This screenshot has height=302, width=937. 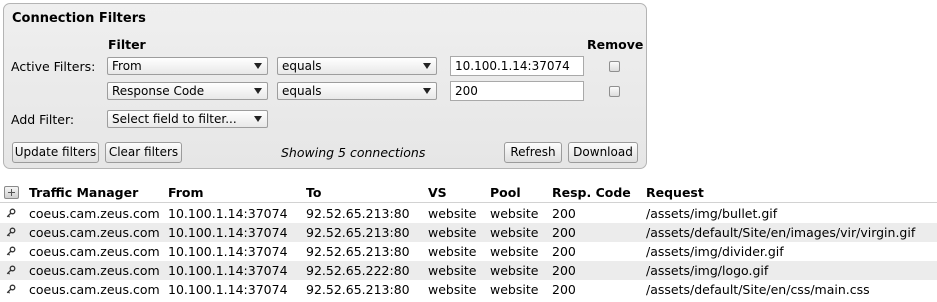 What do you see at coordinates (505, 192) in the screenshot?
I see `column-header-pool: Pool` at bounding box center [505, 192].